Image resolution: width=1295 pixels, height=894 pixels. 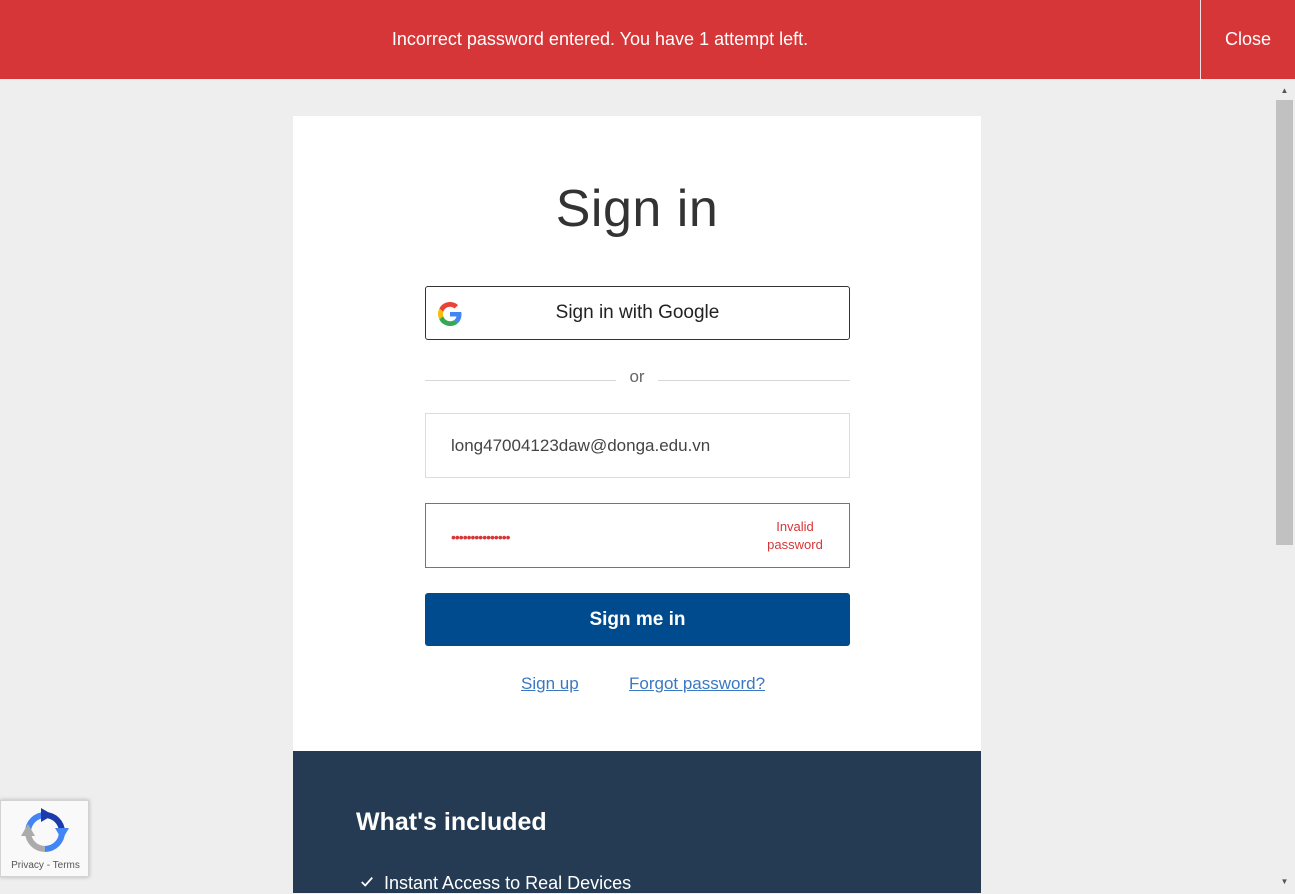 What do you see at coordinates (1284, 322) in the screenshot?
I see `scrollbar-thumb` at bounding box center [1284, 322].